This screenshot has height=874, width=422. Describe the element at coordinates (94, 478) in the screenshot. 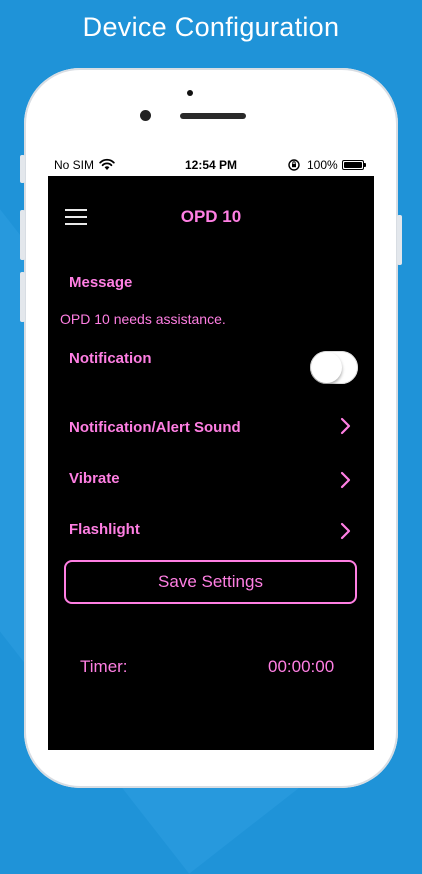

I see `row-label: Vibrate` at that location.